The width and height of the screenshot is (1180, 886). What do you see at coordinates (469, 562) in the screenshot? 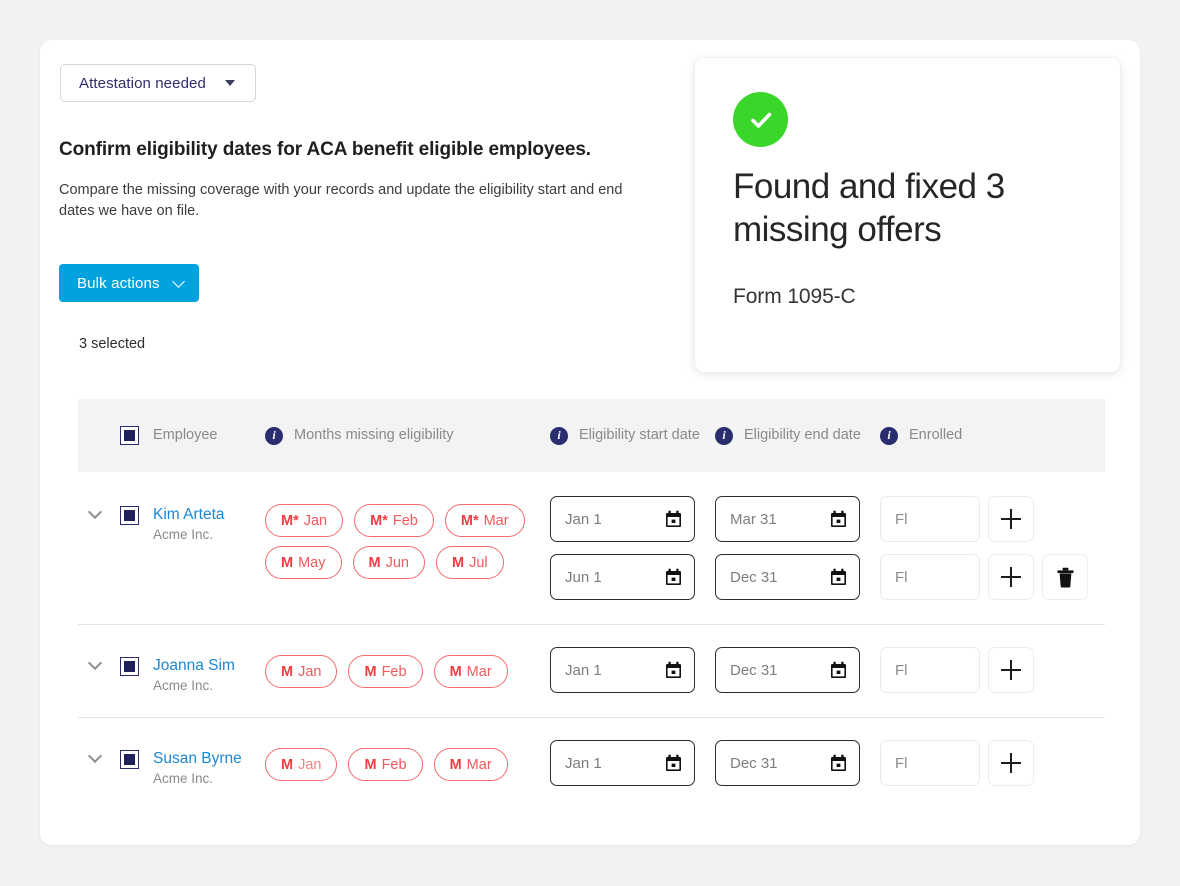
I see `month-chip: M Jul` at bounding box center [469, 562].